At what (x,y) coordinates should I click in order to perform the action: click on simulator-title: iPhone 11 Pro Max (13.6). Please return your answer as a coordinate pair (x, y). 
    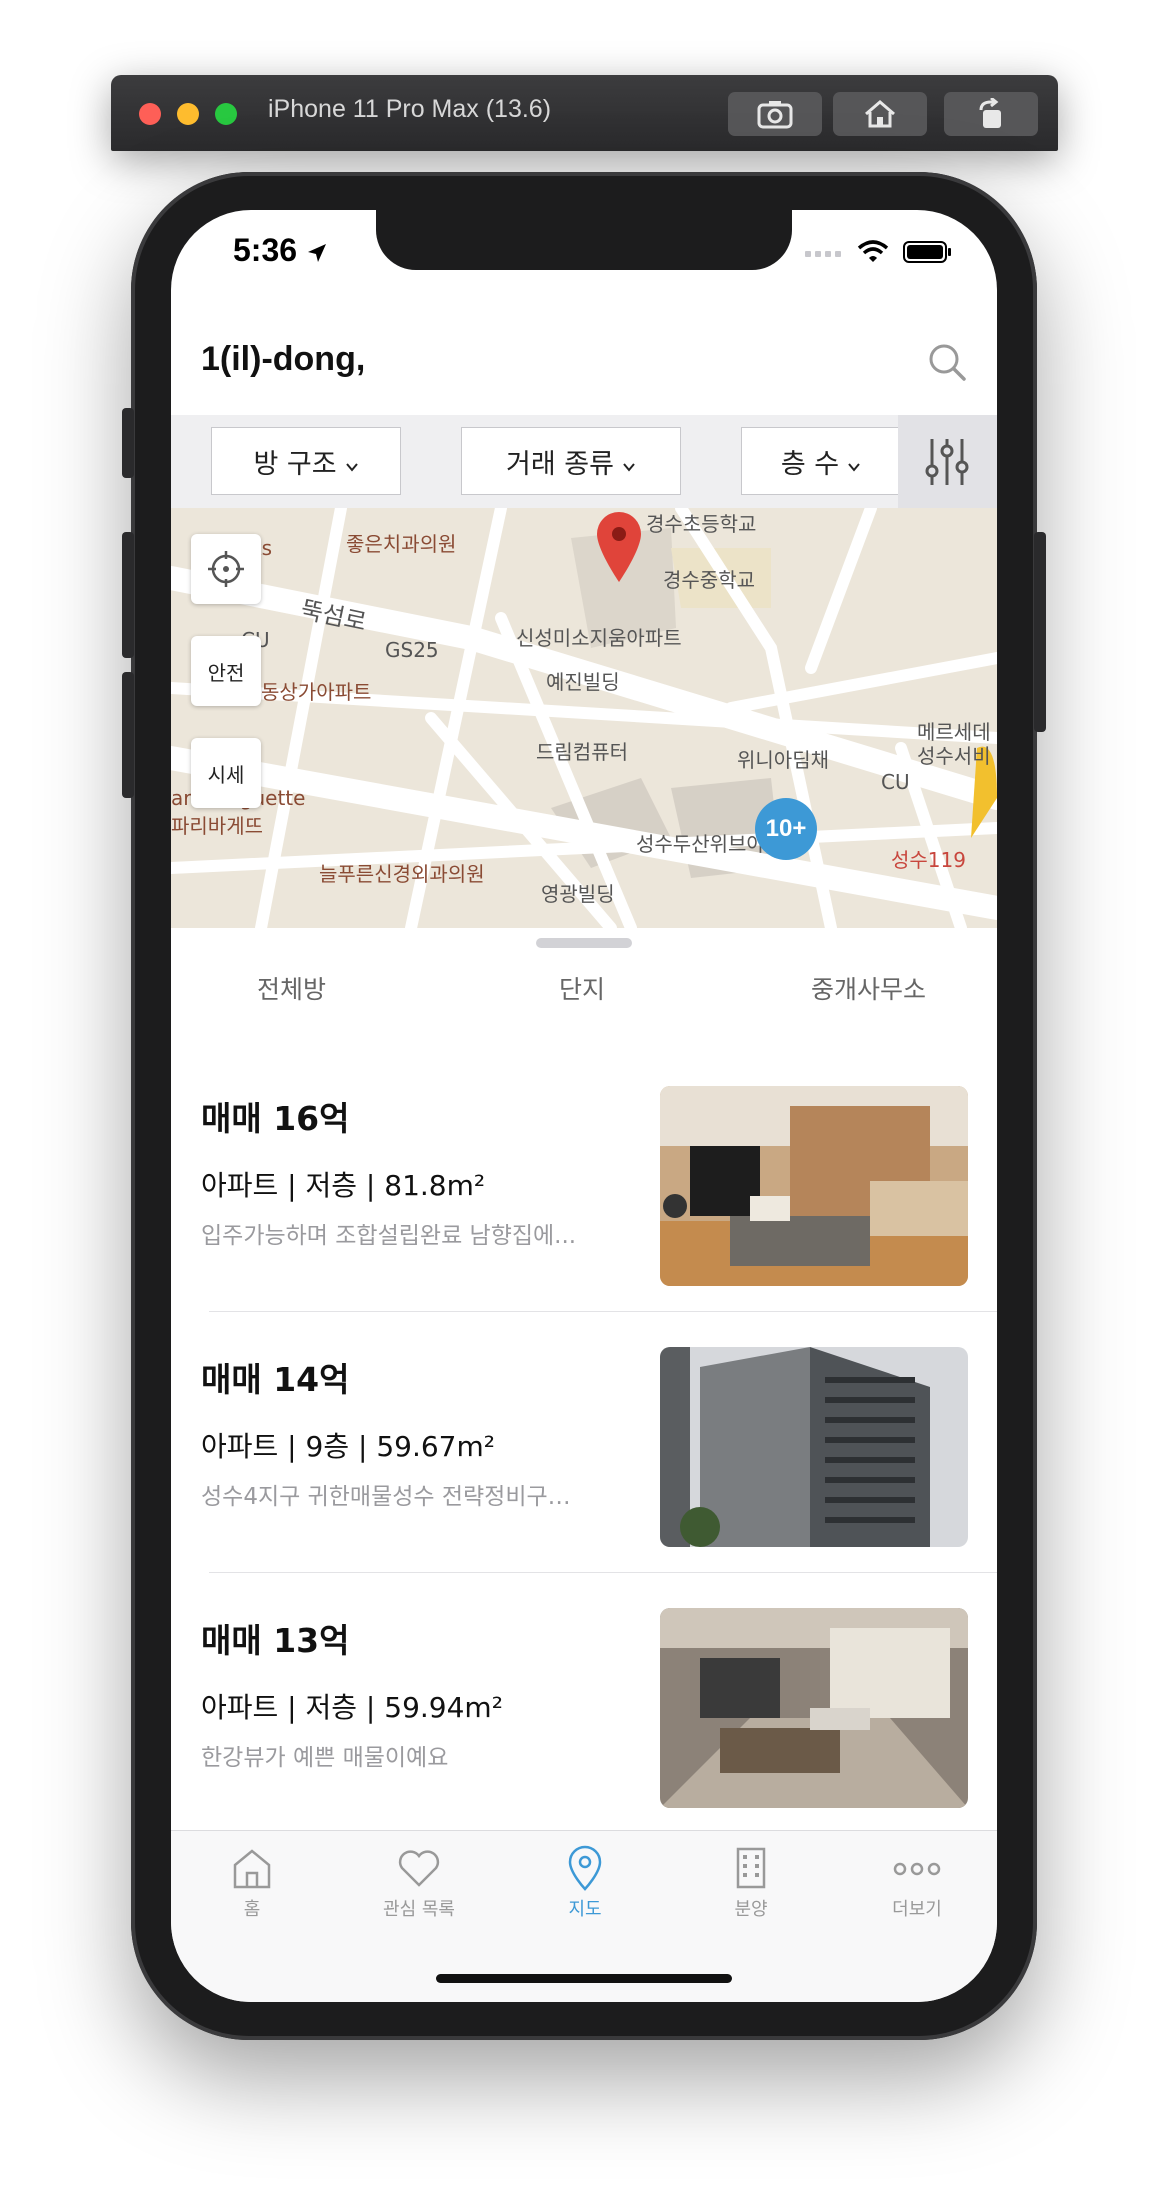
    Looking at the image, I should click on (410, 109).